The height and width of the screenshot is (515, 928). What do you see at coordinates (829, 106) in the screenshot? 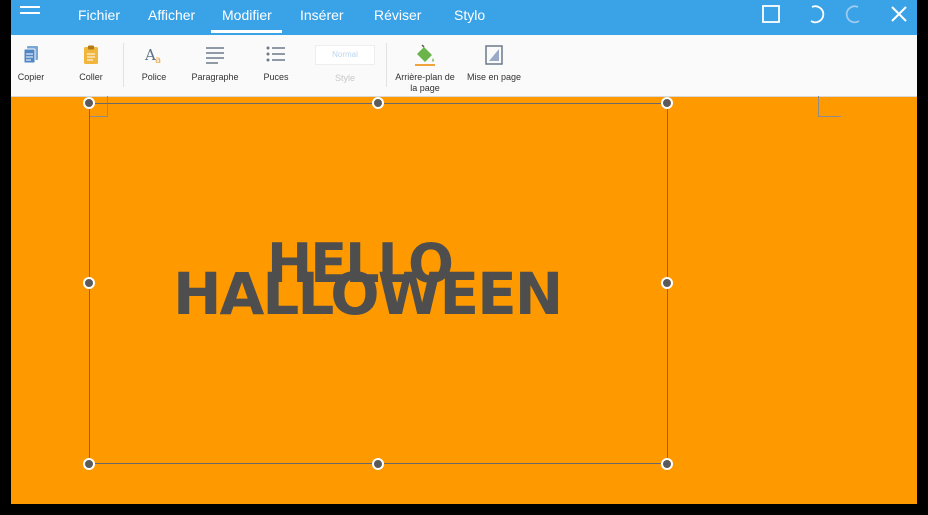
I see `page-corner-mark` at bounding box center [829, 106].